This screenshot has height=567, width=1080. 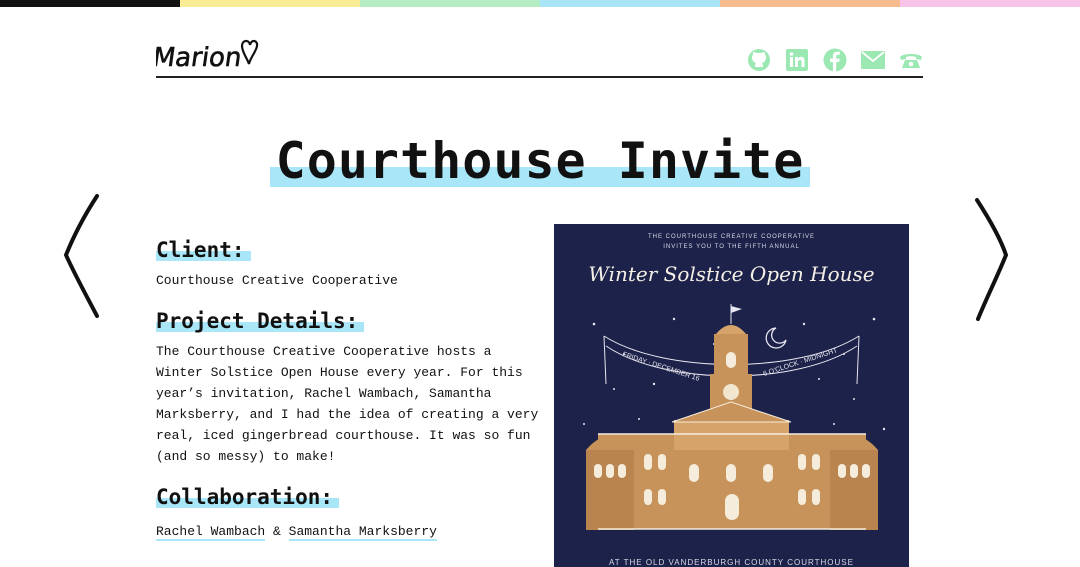 I want to click on moon-icon, so click(x=776, y=338).